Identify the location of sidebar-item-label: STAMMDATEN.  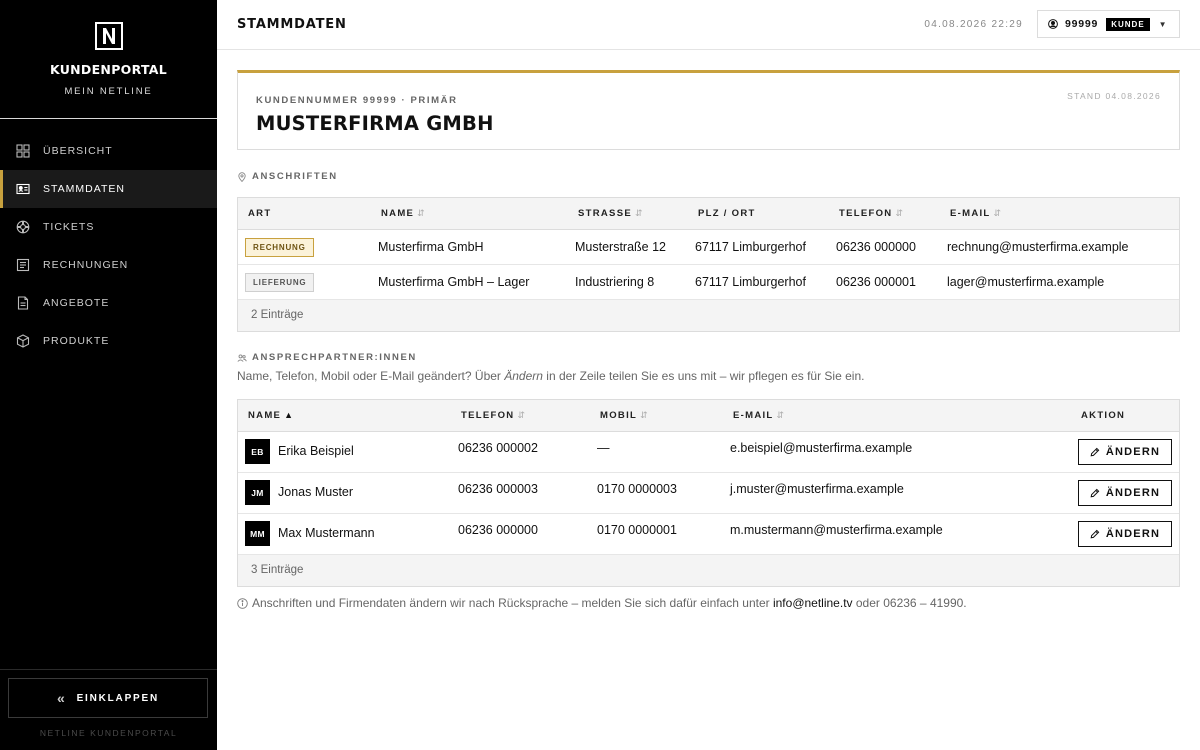
(84, 189).